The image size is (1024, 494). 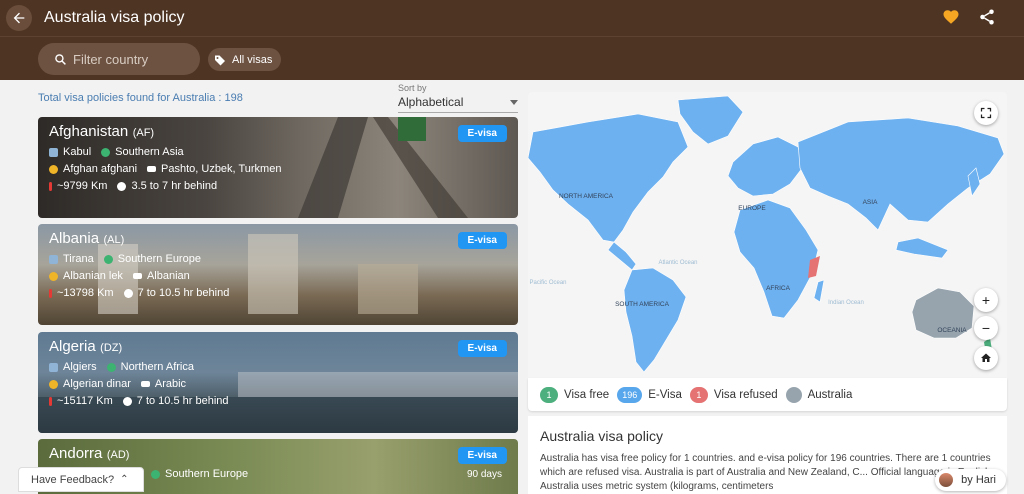 I want to click on home-button, so click(x=986, y=358).